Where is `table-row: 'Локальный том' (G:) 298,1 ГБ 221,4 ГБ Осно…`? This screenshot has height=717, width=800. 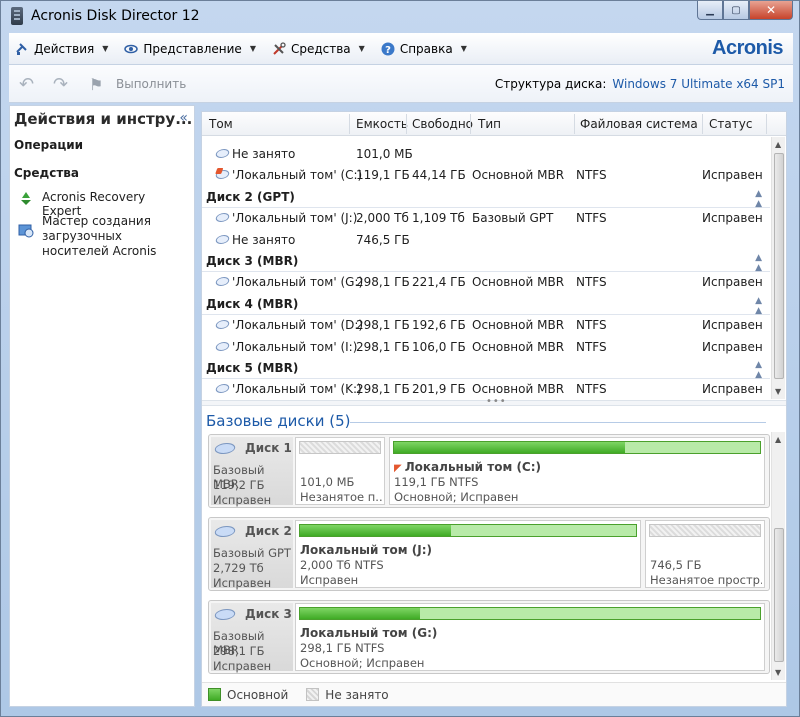 table-row: 'Локальный том' (G:) 298,1 ГБ 221,4 ГБ Осно… is located at coordinates (486, 282).